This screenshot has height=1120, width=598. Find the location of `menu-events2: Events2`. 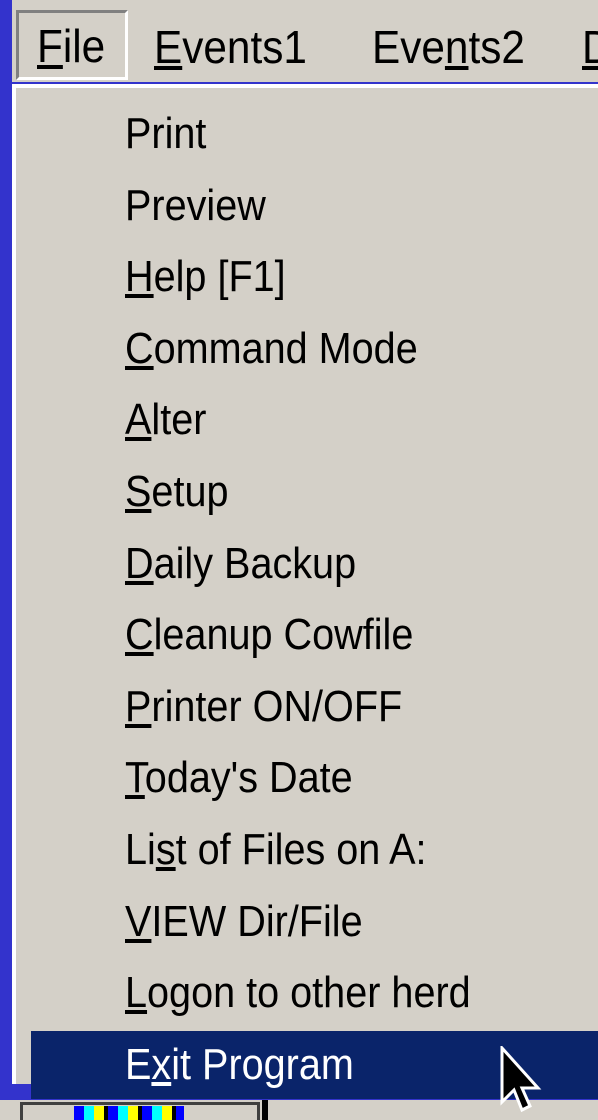

menu-events2: Events2 is located at coordinates (448, 47).